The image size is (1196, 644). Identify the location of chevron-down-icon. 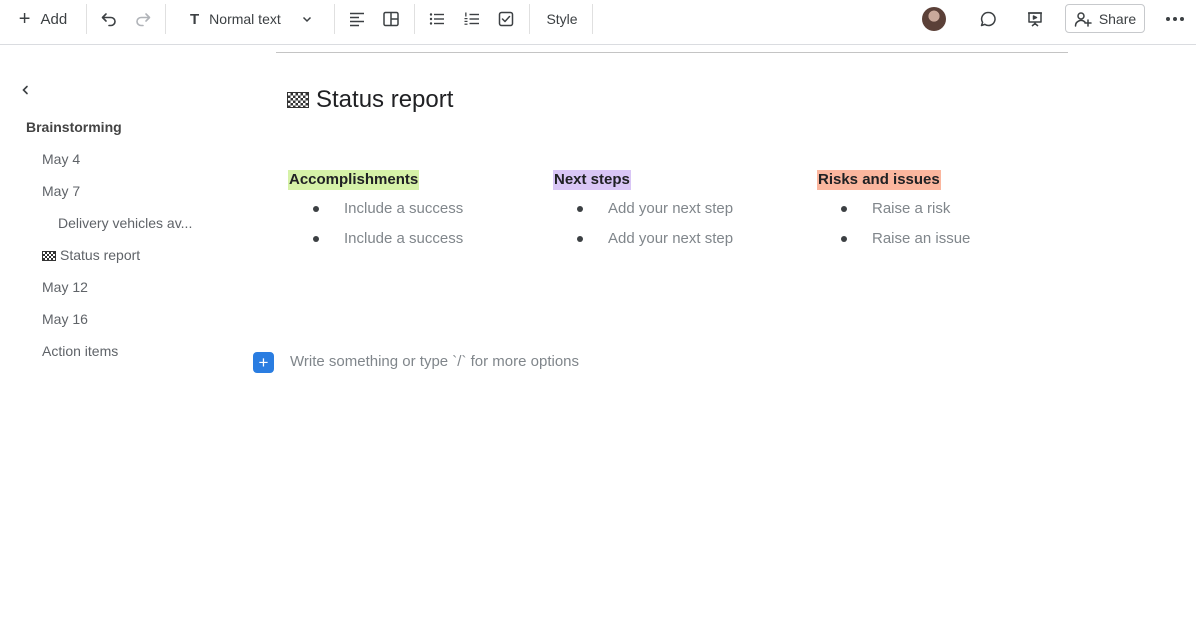
(306, 19).